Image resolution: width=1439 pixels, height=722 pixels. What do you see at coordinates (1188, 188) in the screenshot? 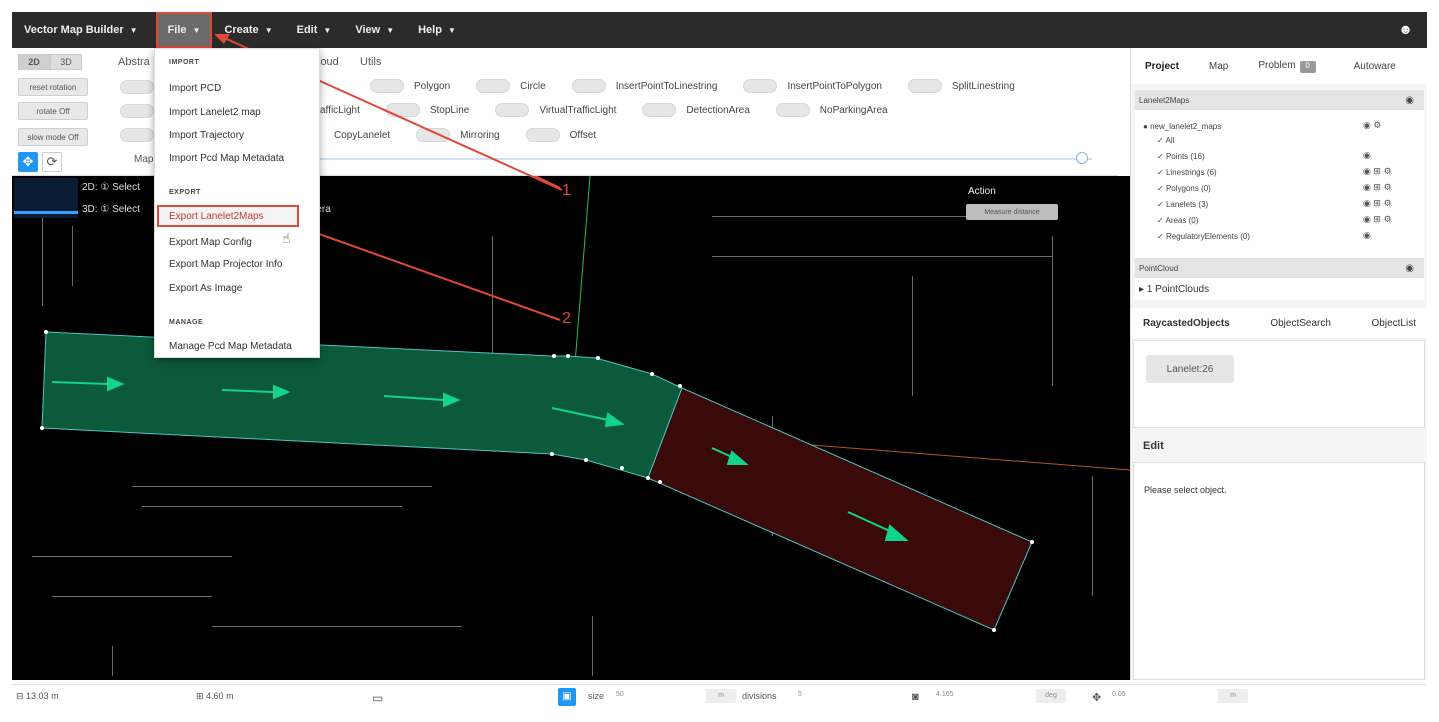
I see `tree-item-polygons-label: Polygons (0)` at bounding box center [1188, 188].